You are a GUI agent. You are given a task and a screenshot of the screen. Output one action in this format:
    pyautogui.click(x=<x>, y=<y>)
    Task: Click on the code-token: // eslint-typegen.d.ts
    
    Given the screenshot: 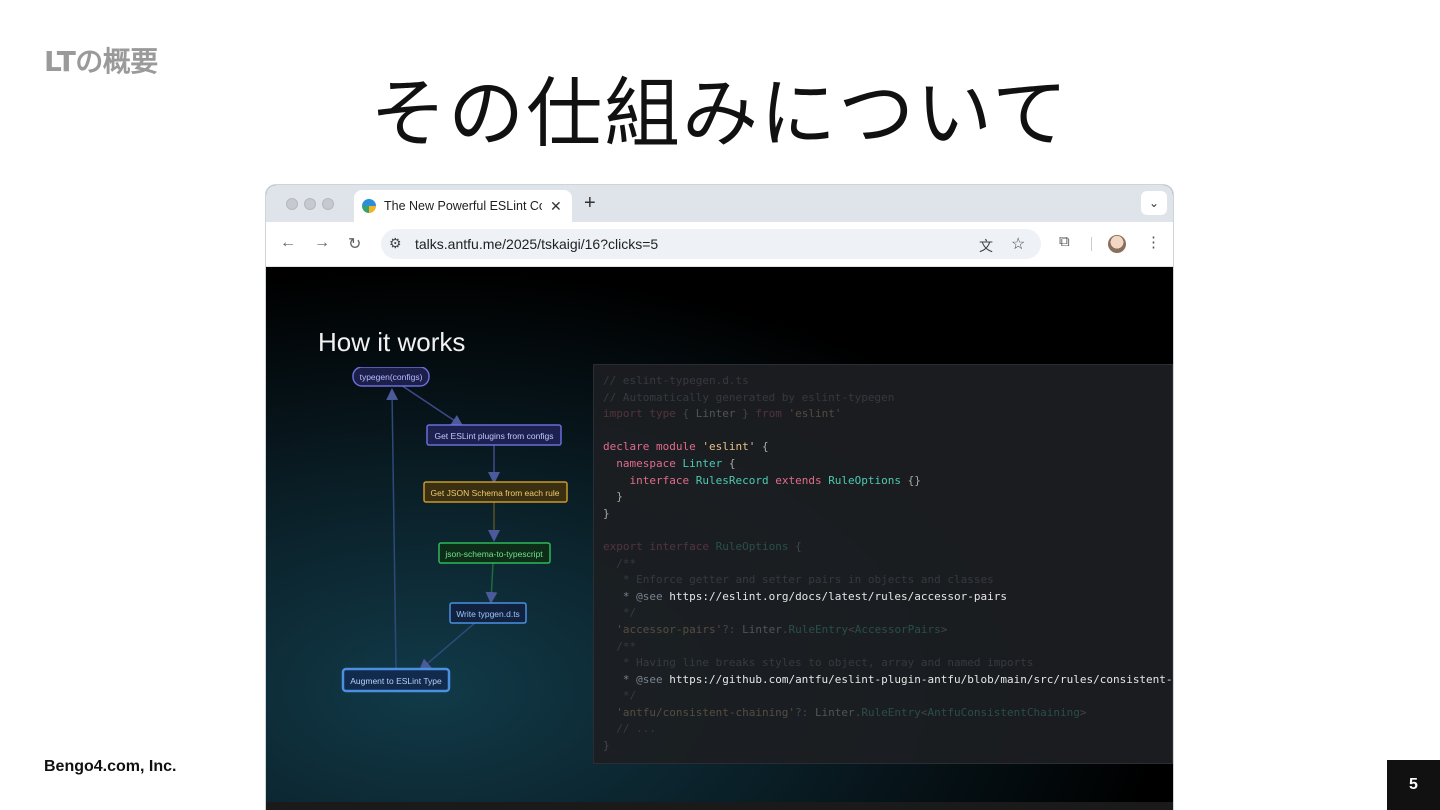 What is the action you would take?
    pyautogui.click(x=676, y=380)
    